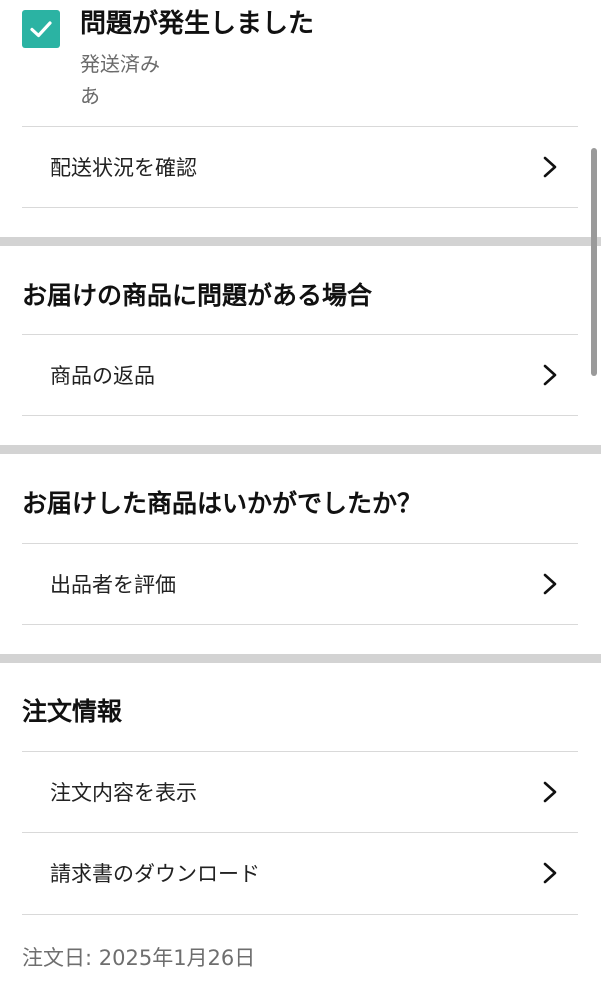  What do you see at coordinates (102, 376) in the screenshot?
I see `return-item-label: 商品の返品` at bounding box center [102, 376].